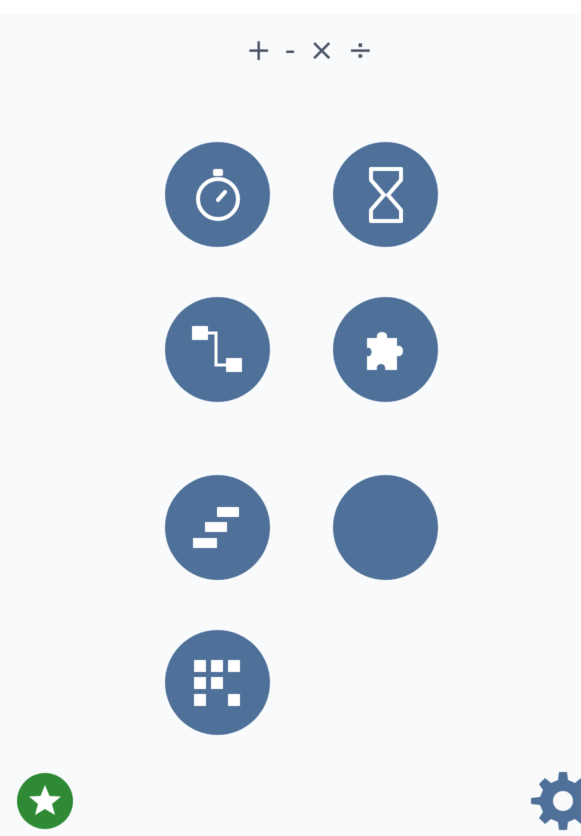  Describe the element at coordinates (310, 51) in the screenshot. I see `page-title: + - × ÷` at that location.